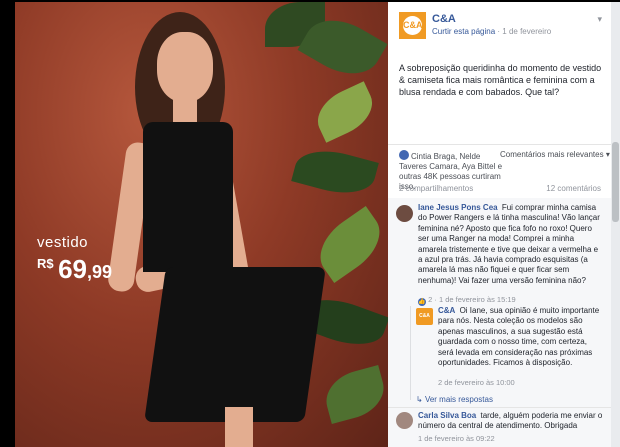 This screenshot has height=447, width=620. Describe the element at coordinates (573, 188) in the screenshot. I see `comments-count: 12 comentários` at that location.